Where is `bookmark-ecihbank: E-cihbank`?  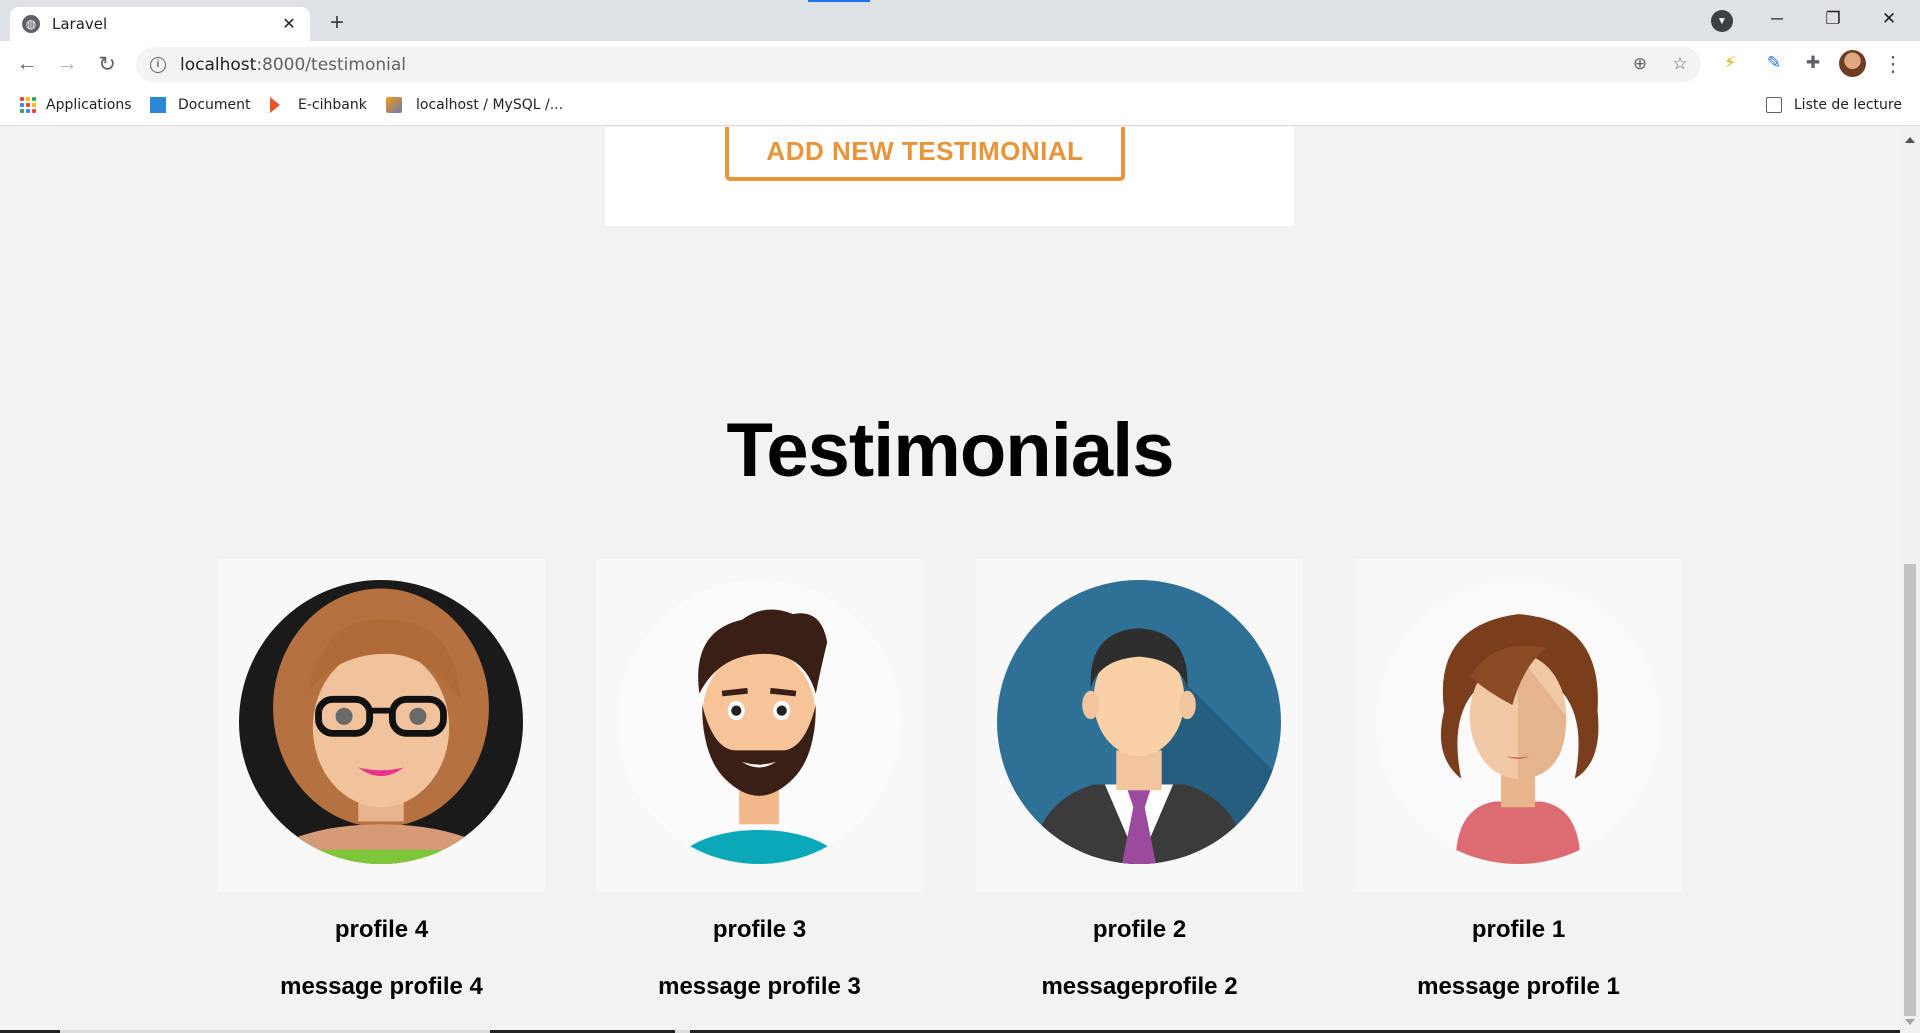
bookmark-ecihbank: E-cihbank is located at coordinates (318, 105).